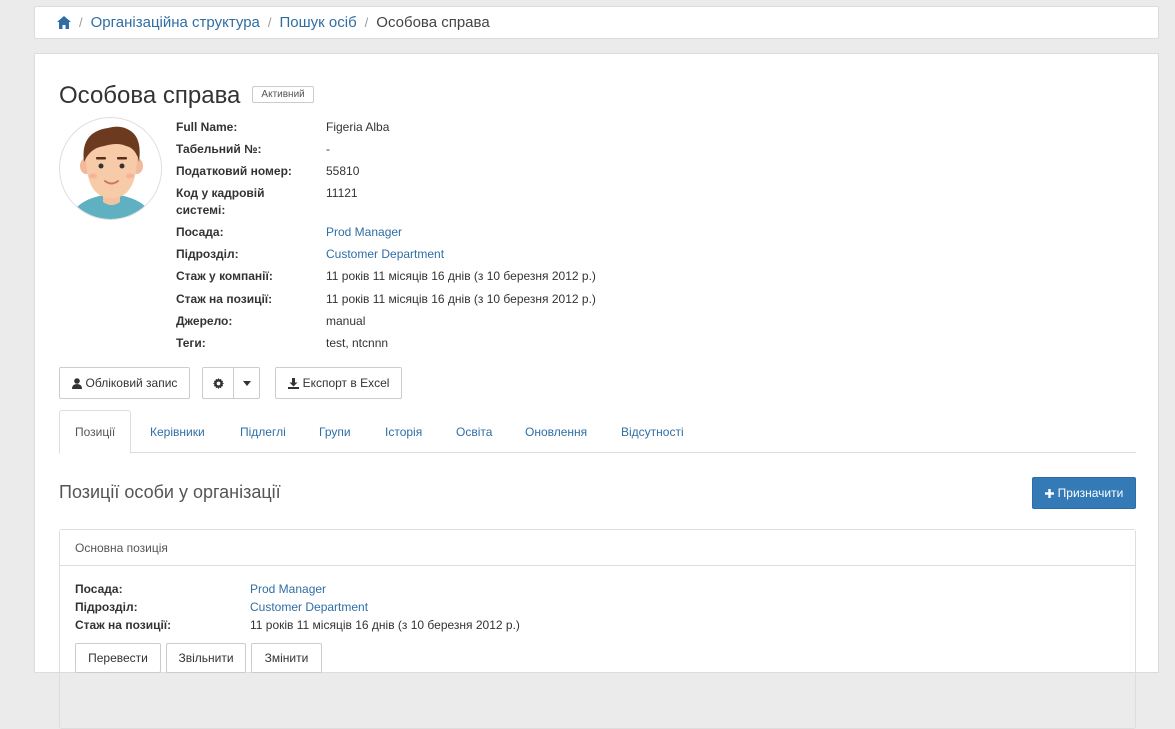  I want to click on tab-positions: Позиції, so click(95, 432).